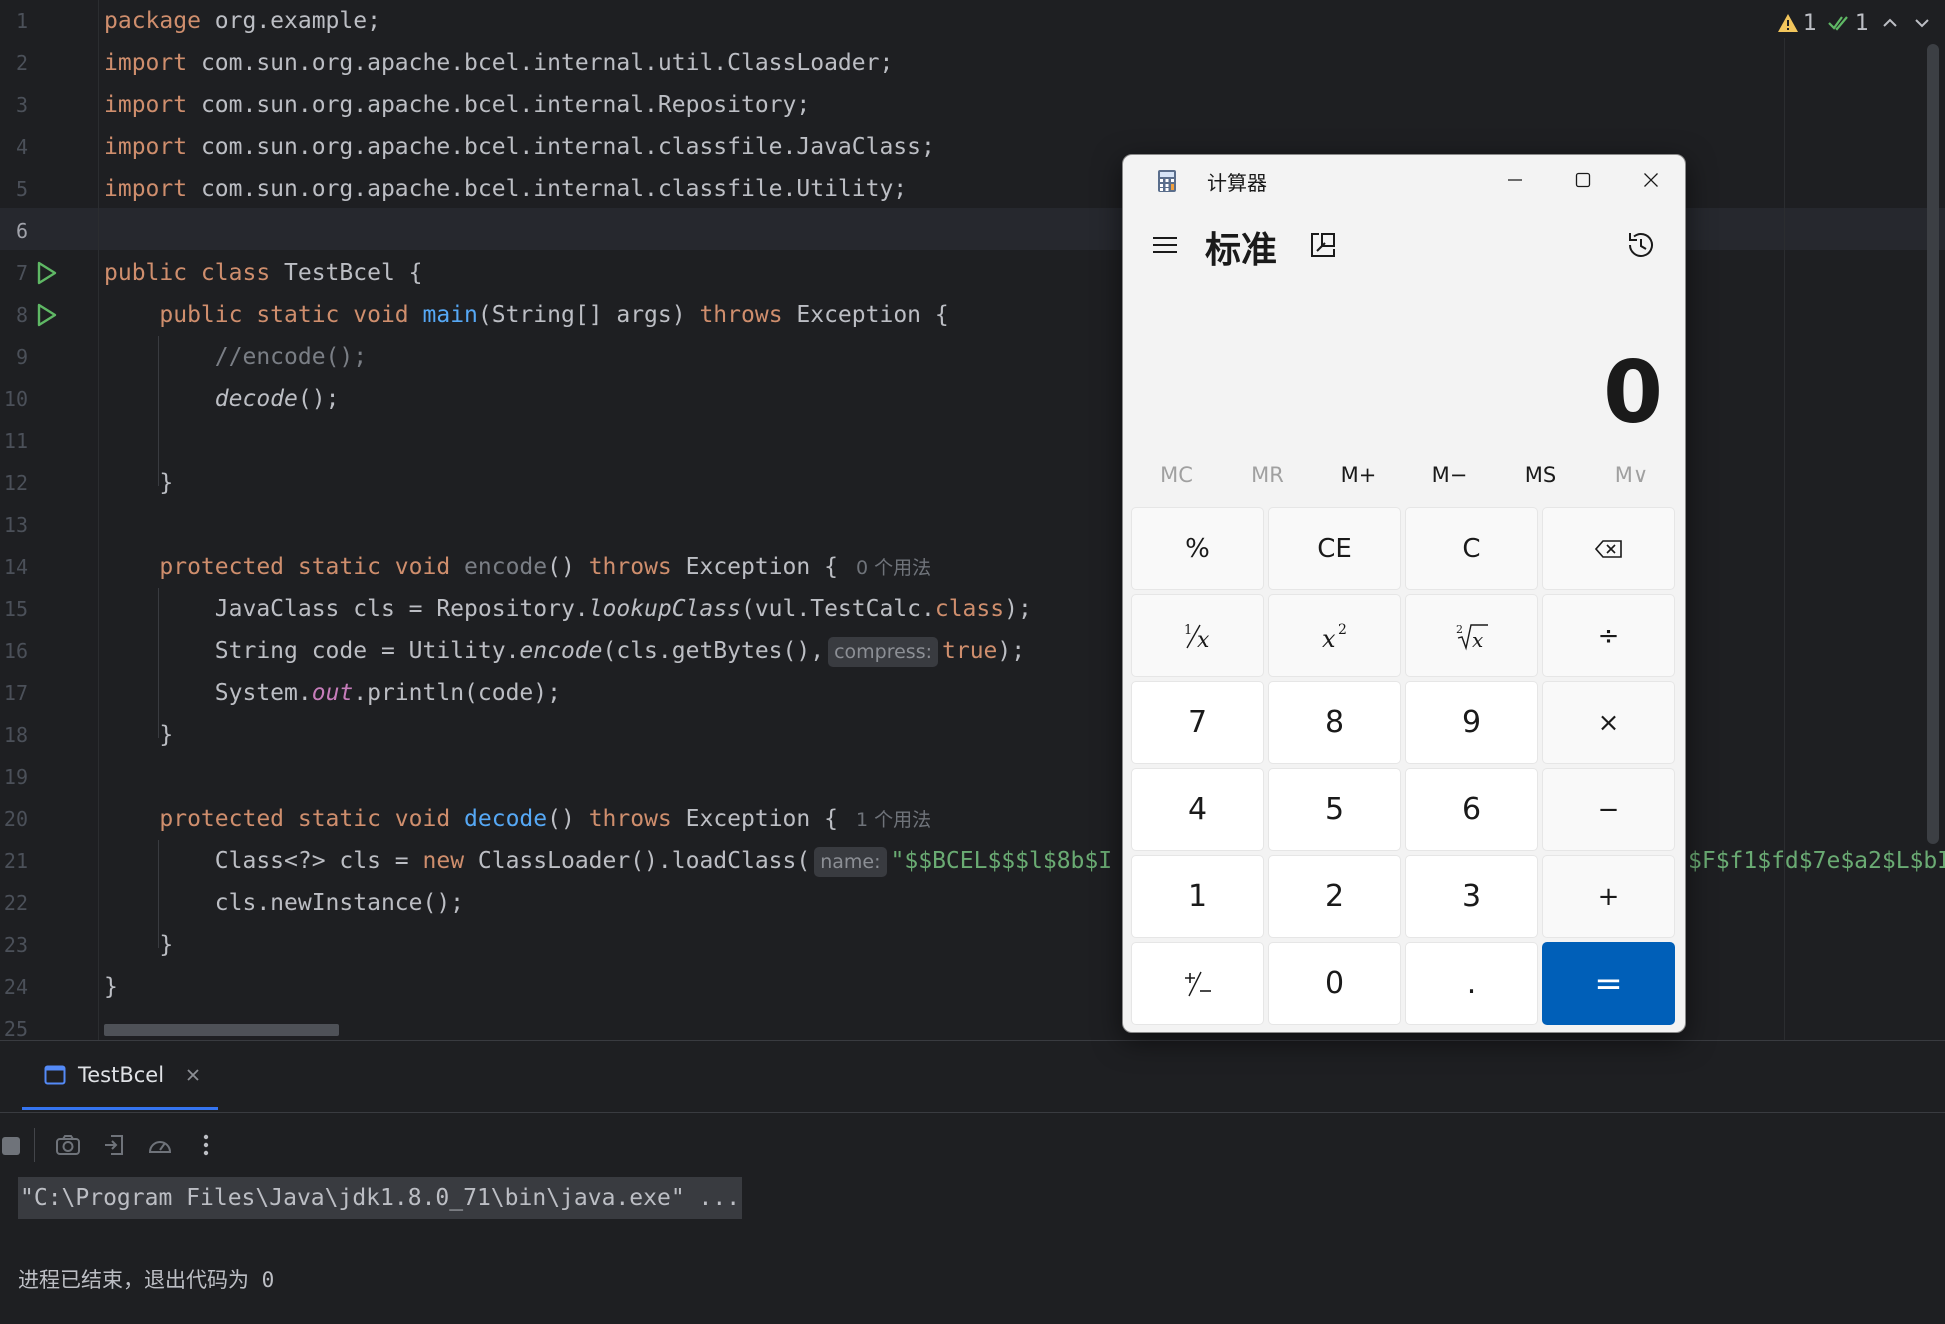  I want to click on run-toolbar, so click(114, 1145).